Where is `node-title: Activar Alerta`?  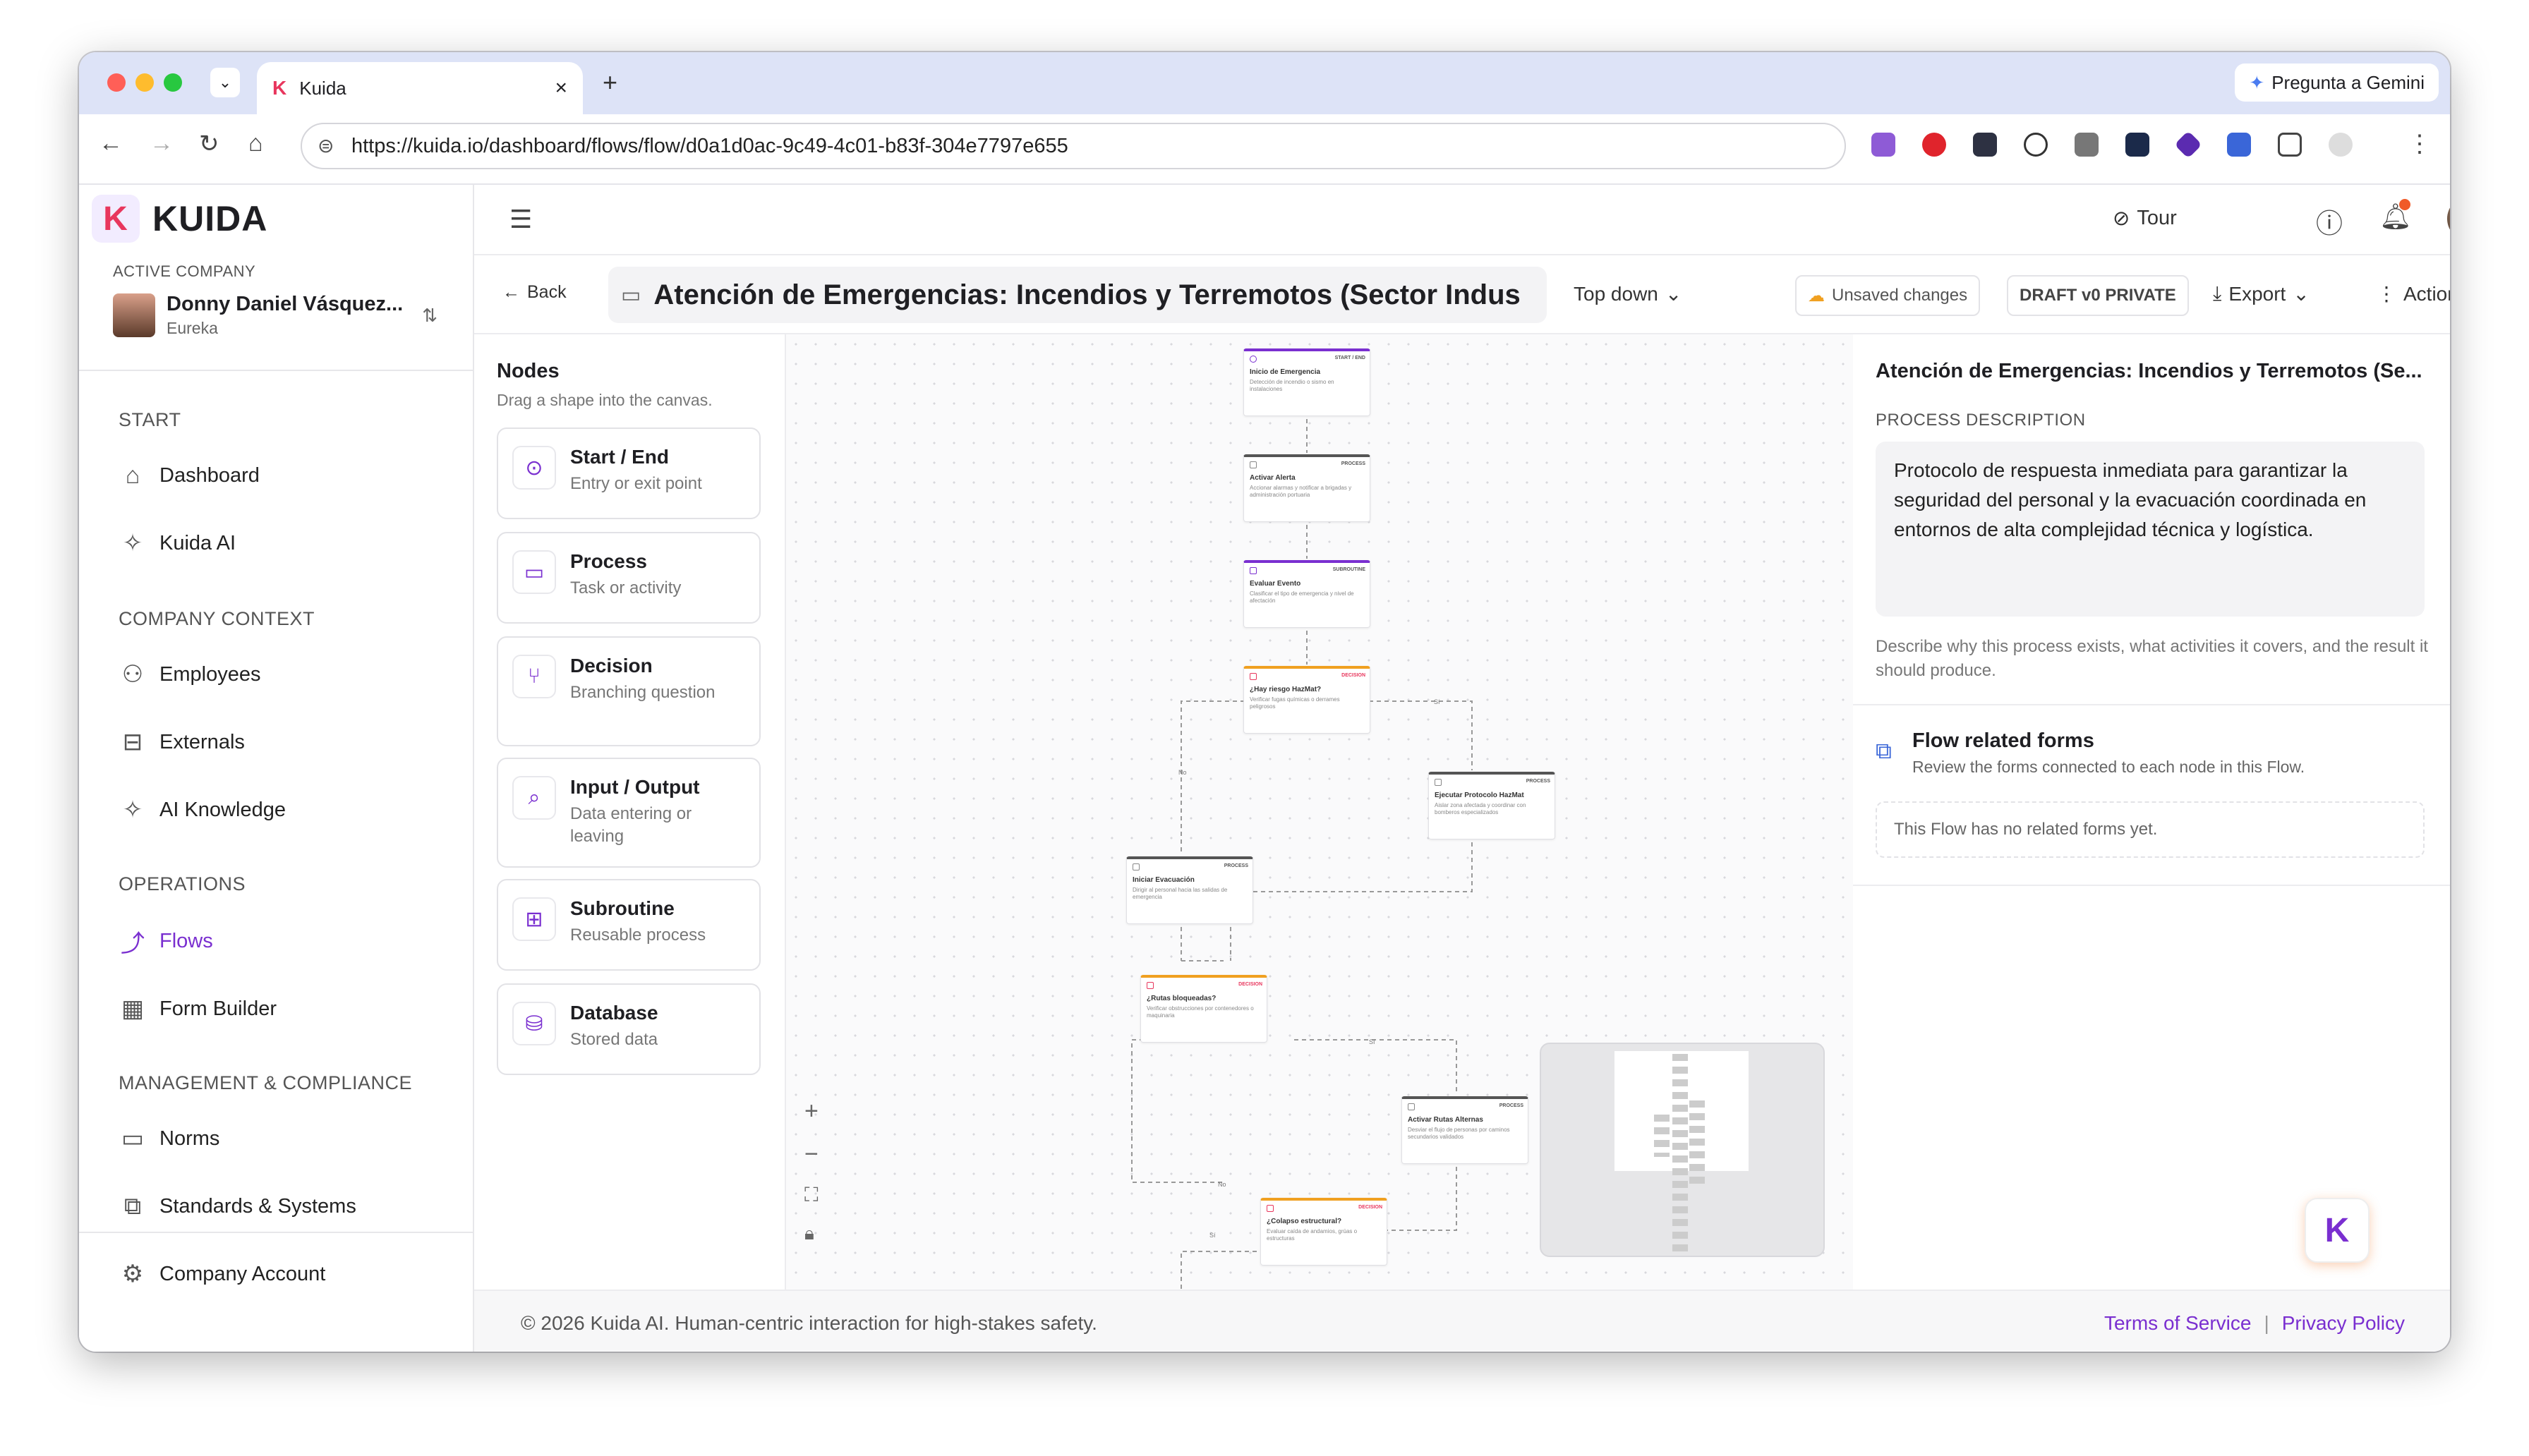
node-title: Activar Alerta is located at coordinates (1273, 478).